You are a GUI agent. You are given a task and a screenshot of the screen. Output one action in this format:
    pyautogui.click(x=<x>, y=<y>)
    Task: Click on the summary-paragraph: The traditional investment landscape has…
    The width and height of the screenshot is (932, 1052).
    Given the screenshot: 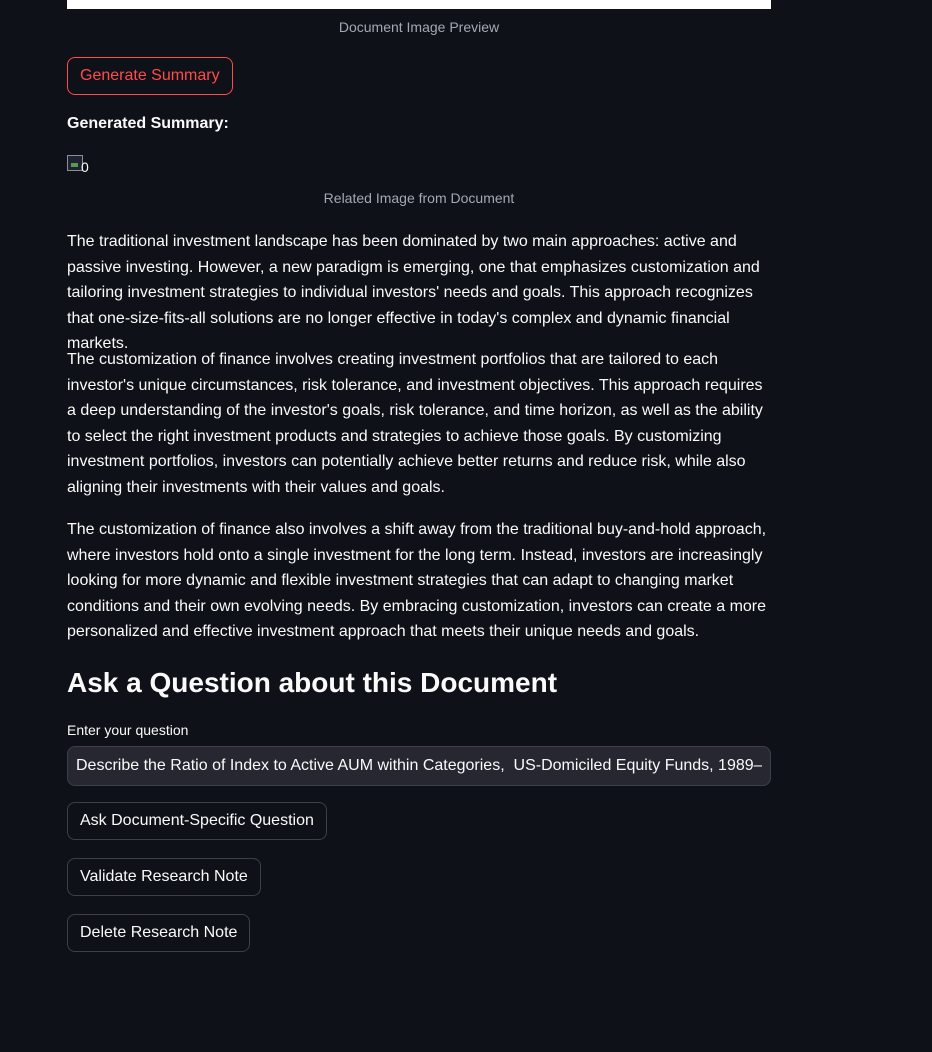 What is the action you would take?
    pyautogui.click(x=413, y=293)
    